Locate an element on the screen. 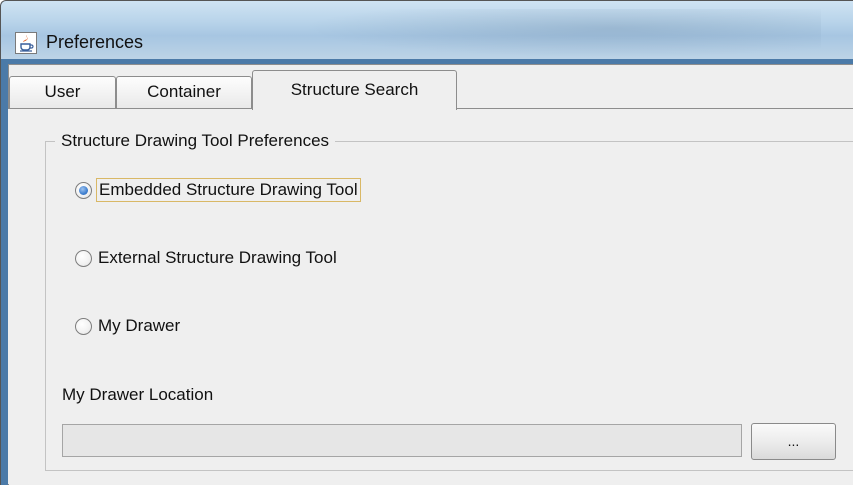 This screenshot has width=853, height=485. embedded-tool-option: Embedded Structure Drawing Tool is located at coordinates (218, 190).